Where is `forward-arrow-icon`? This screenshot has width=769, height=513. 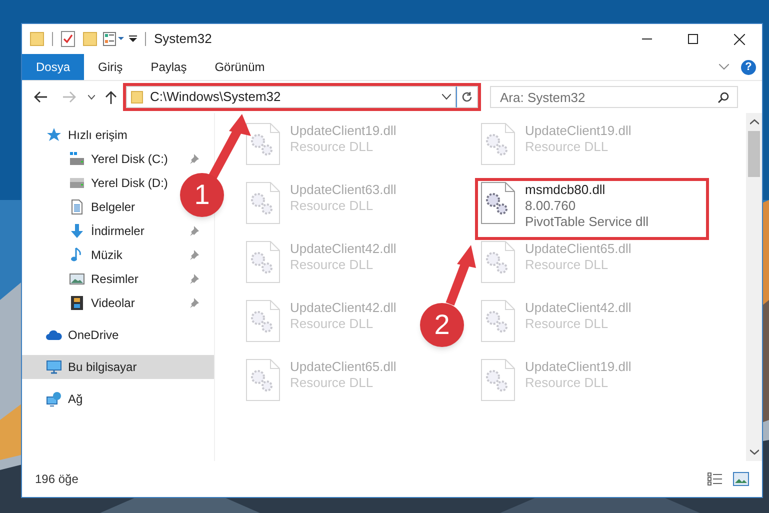
forward-arrow-icon is located at coordinates (69, 97).